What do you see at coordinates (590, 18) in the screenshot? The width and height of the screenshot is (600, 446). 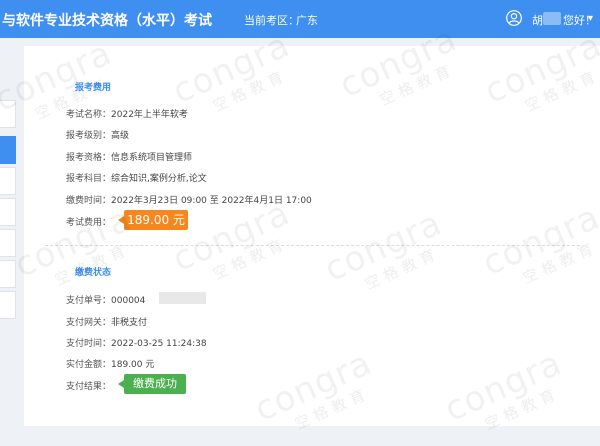 I see `chevron-down-icon: ▾` at bounding box center [590, 18].